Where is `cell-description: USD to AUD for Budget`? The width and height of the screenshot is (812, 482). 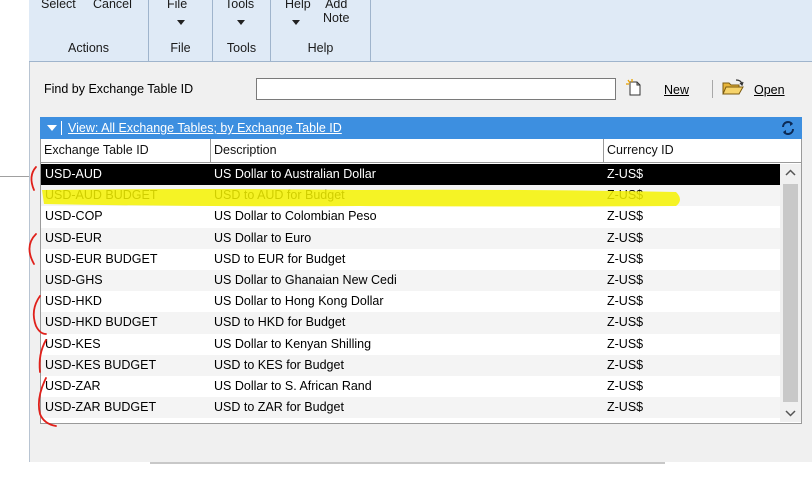
cell-description: USD to AUD for Budget is located at coordinates (279, 195).